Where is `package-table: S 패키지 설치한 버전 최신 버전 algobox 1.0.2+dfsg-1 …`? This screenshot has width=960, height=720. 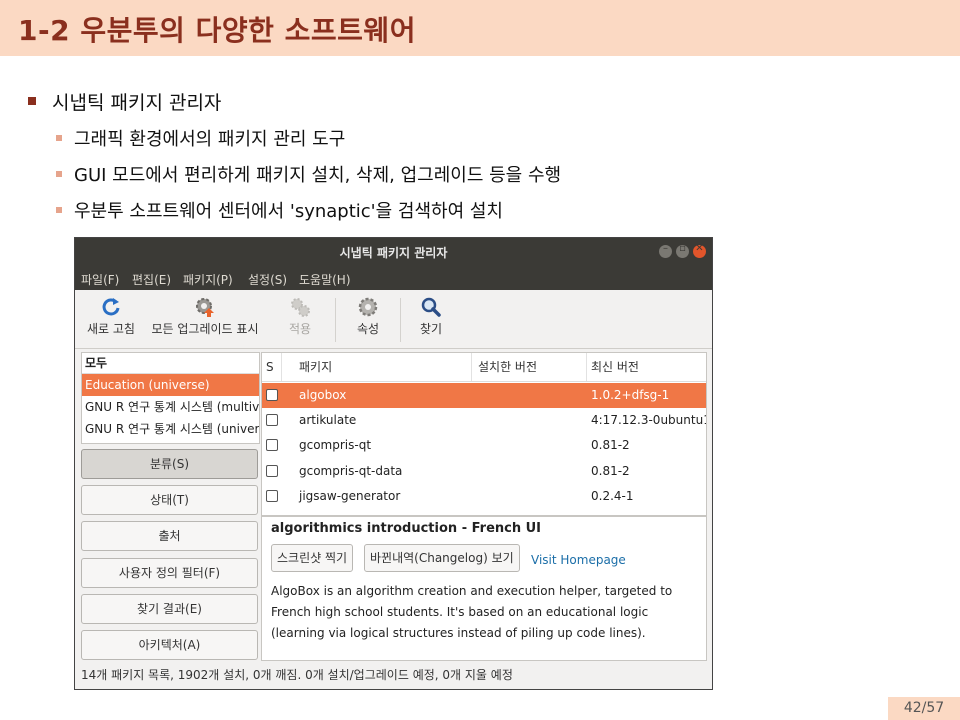
package-table: S 패키지 설치한 버전 최신 버전 algobox 1.0.2+dfsg-1 … is located at coordinates (484, 434).